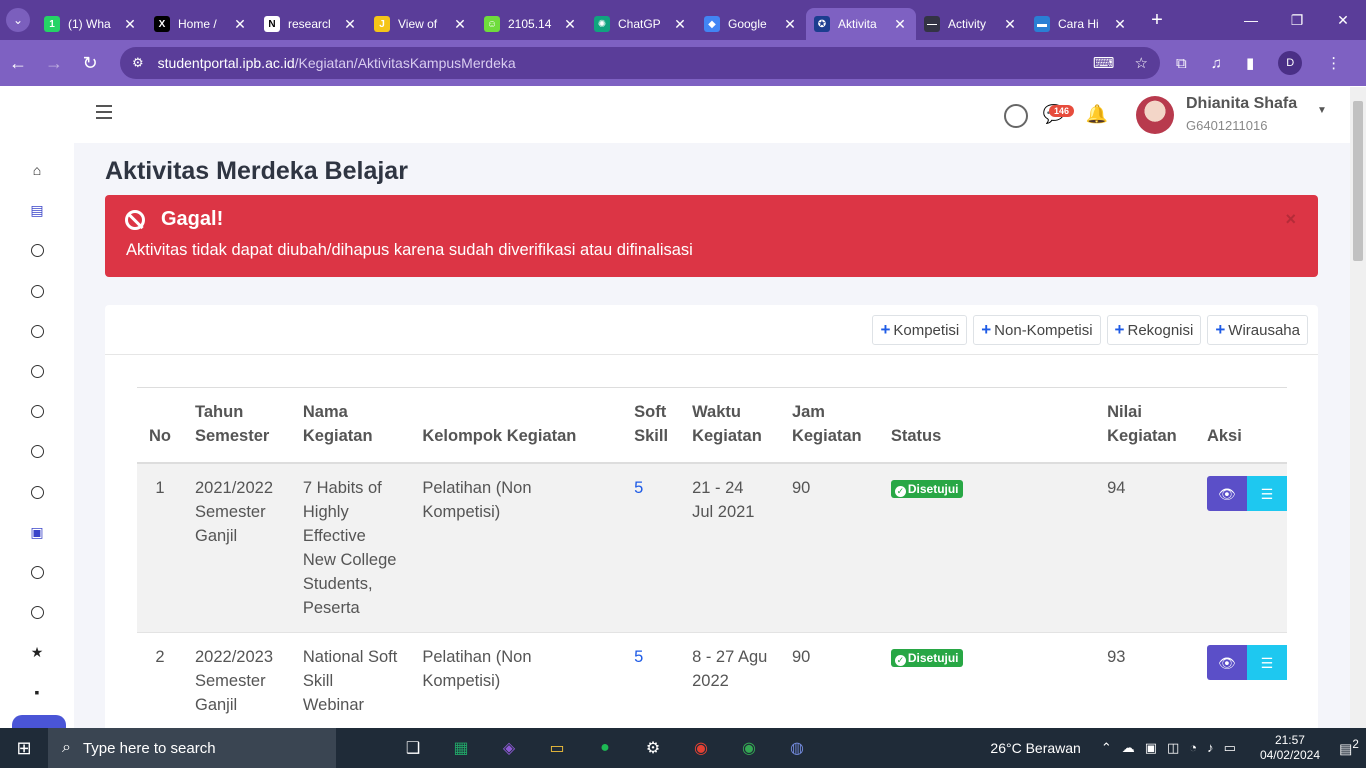 This screenshot has height=768, width=1366. Describe the element at coordinates (641, 24) in the screenshot. I see `browser-tab: ✺ ChatGP ✕` at that location.